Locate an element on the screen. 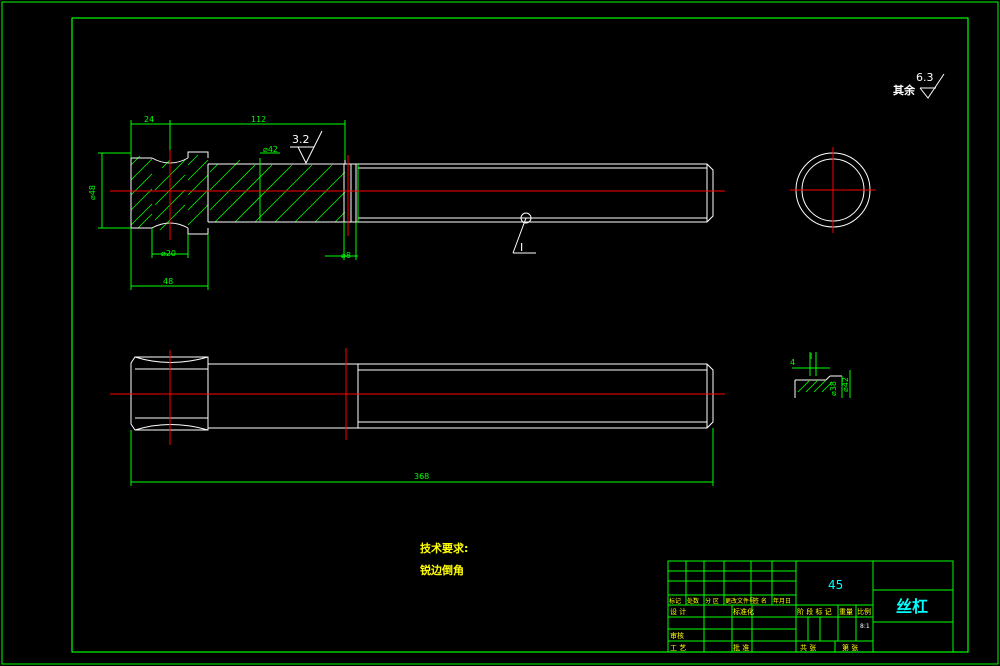 The image size is (1000, 666). detail-marker: I is located at coordinates (811, 356).